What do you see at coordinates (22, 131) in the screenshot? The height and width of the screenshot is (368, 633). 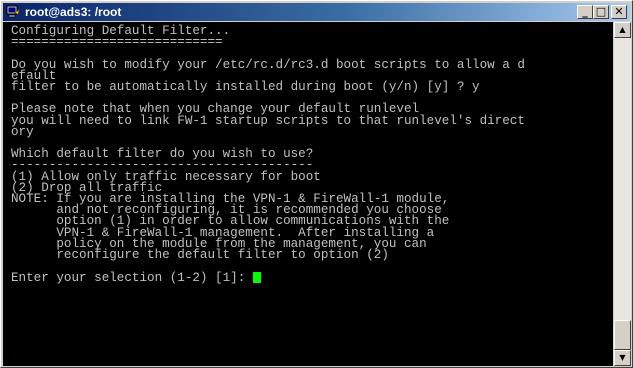 I see `terminal-line: ory` at bounding box center [22, 131].